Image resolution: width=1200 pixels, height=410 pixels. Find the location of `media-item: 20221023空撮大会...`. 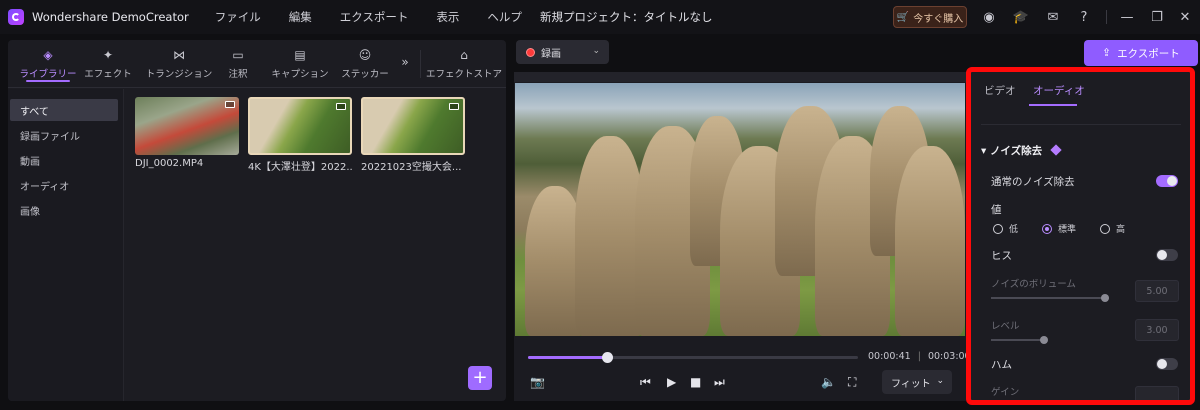

media-item: 20221023空撮大会... is located at coordinates (413, 135).